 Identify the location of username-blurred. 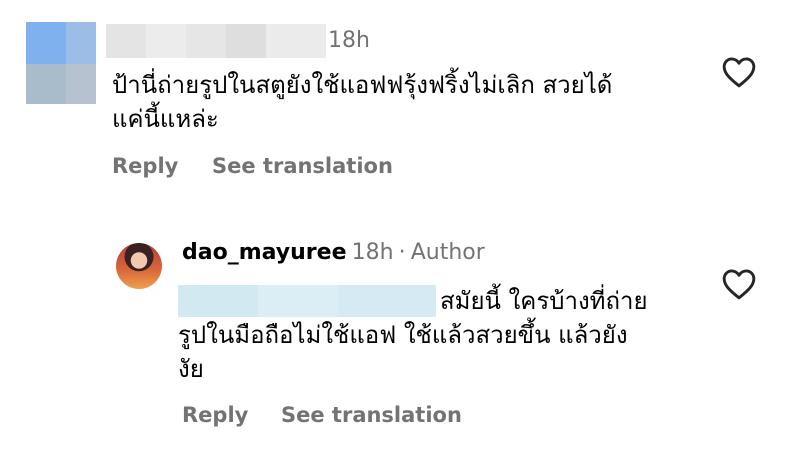
(216, 41).